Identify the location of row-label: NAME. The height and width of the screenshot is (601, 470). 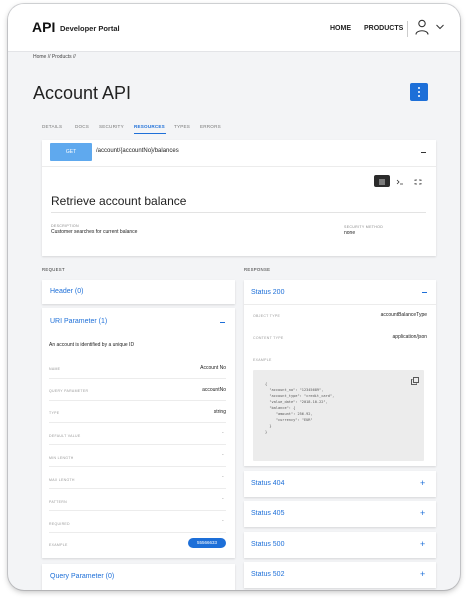
(55, 369).